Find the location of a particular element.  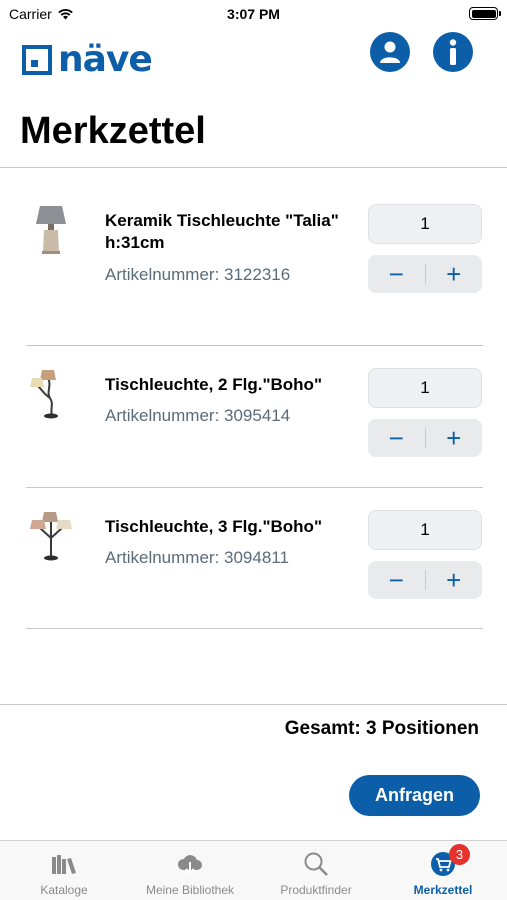

profile-button is located at coordinates (390, 52).